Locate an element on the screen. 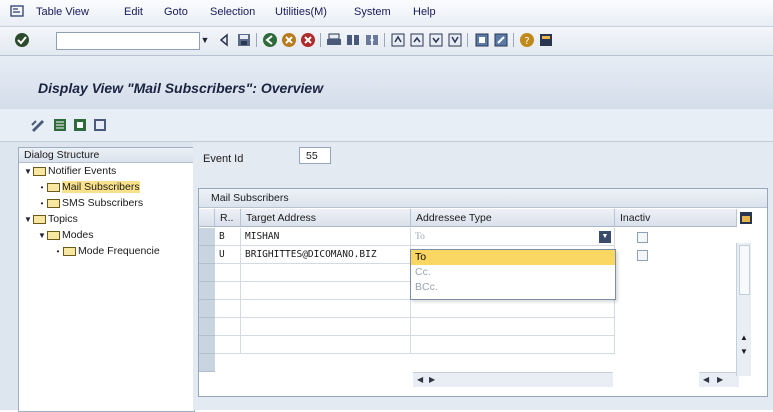  option-bcc: BCc. is located at coordinates (513, 287).